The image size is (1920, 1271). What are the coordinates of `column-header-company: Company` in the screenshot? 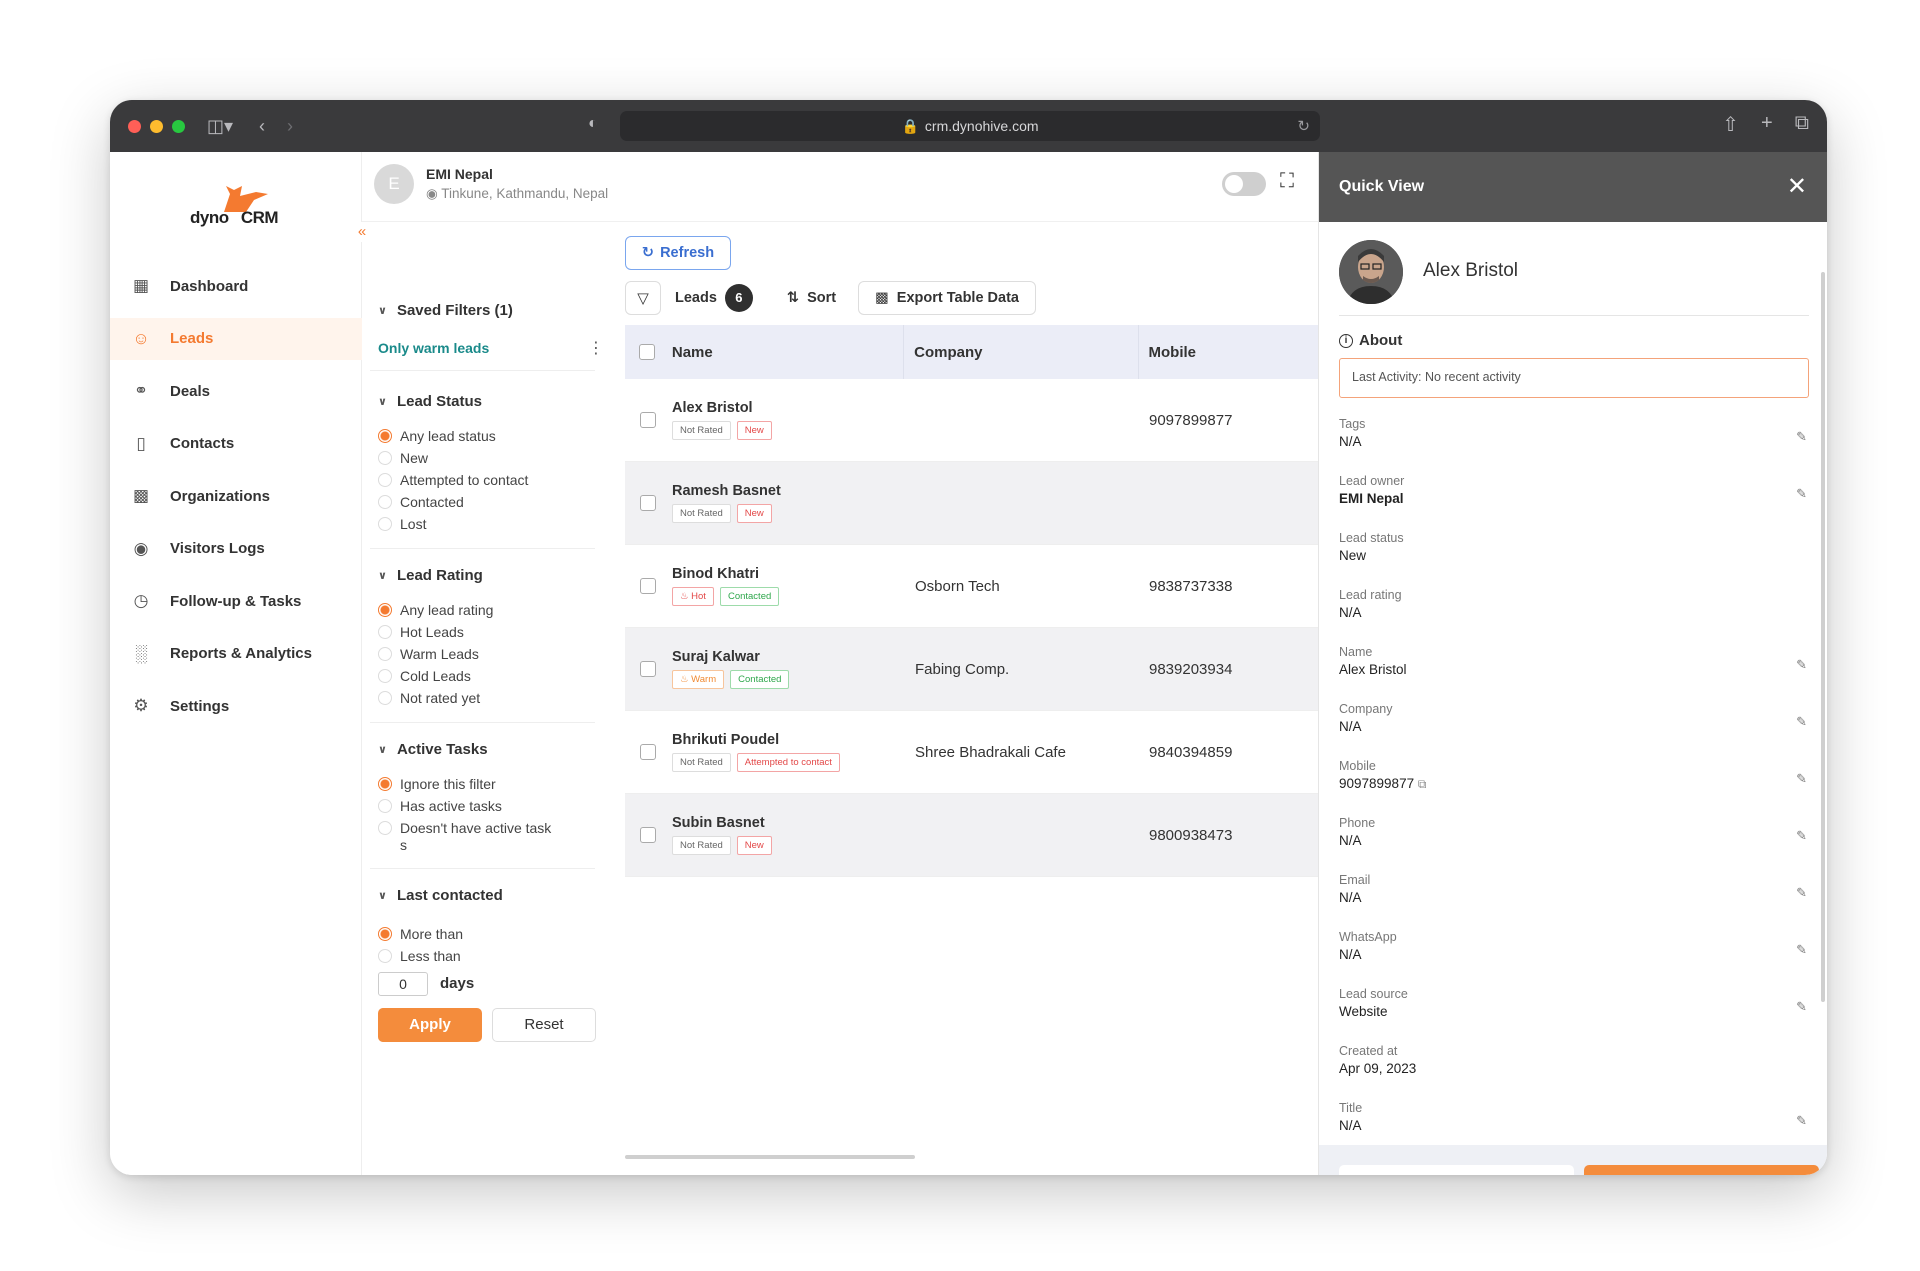 It's located at (1020, 352).